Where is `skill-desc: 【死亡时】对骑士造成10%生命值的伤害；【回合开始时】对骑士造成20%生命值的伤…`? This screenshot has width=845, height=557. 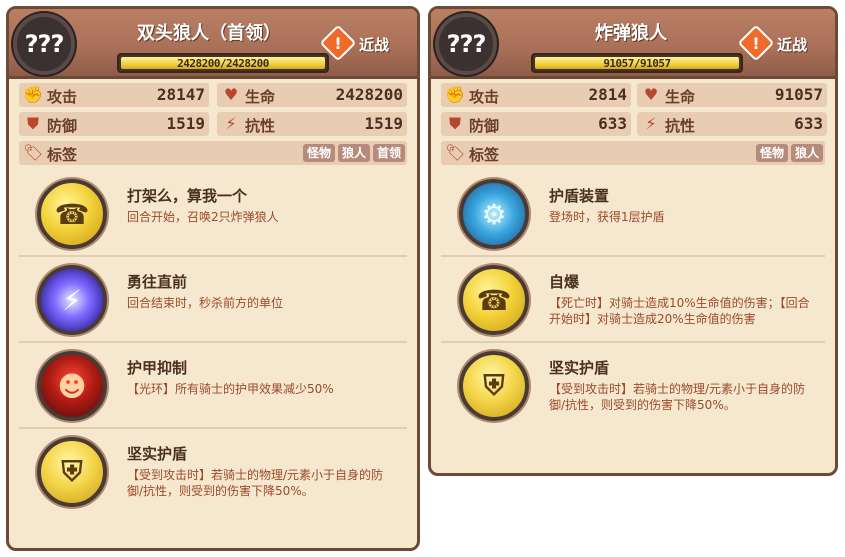 skill-desc: 【死亡时】对骑士造成10%生命值的伤害；【回合开始时】对骑士造成20%生命值的伤… is located at coordinates (679, 311).